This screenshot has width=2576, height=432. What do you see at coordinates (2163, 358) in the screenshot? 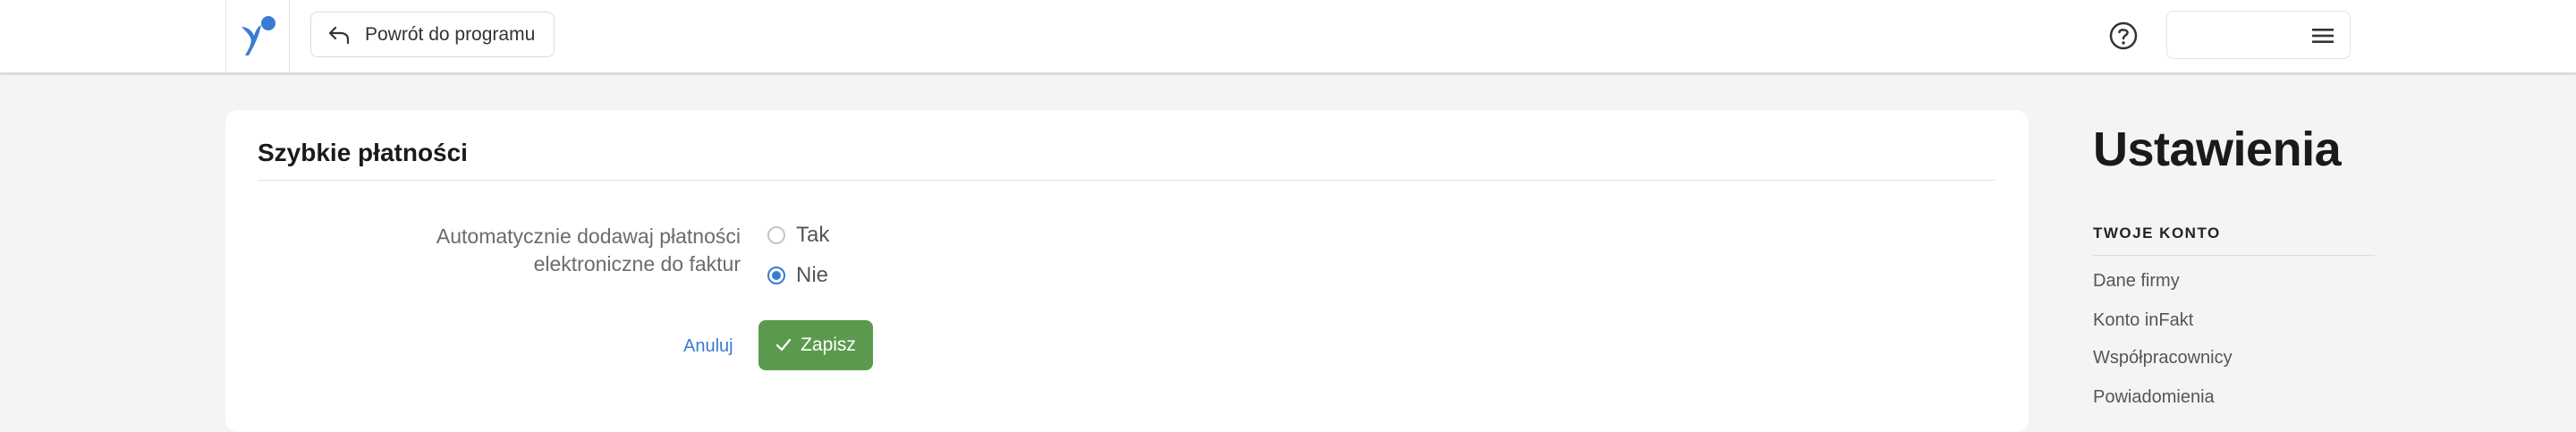
I see `sidebar-item-collaborators: Współpracownicy` at bounding box center [2163, 358].